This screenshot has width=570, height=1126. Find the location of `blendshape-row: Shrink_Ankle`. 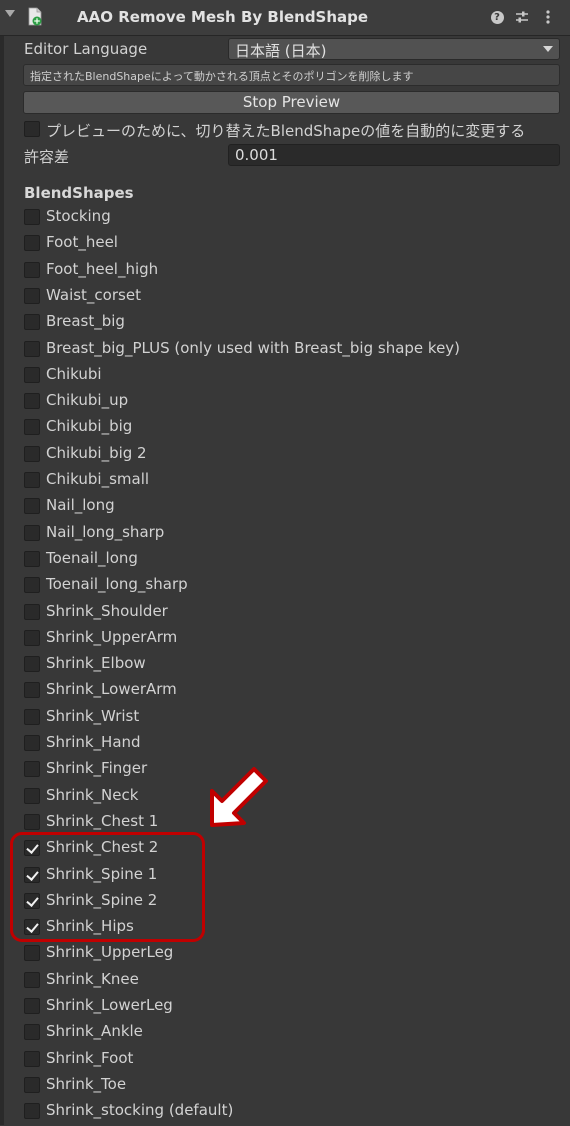

blendshape-row: Shrink_Ankle is located at coordinates (285, 1034).